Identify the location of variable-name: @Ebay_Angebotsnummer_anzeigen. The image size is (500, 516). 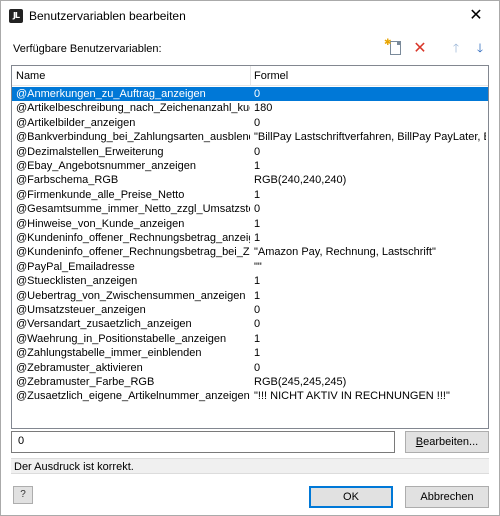
(106, 166).